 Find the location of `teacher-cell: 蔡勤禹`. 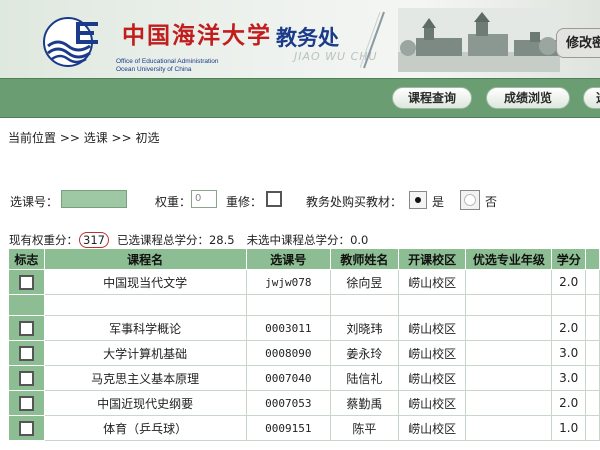

teacher-cell: 蔡勤禹 is located at coordinates (364, 403).